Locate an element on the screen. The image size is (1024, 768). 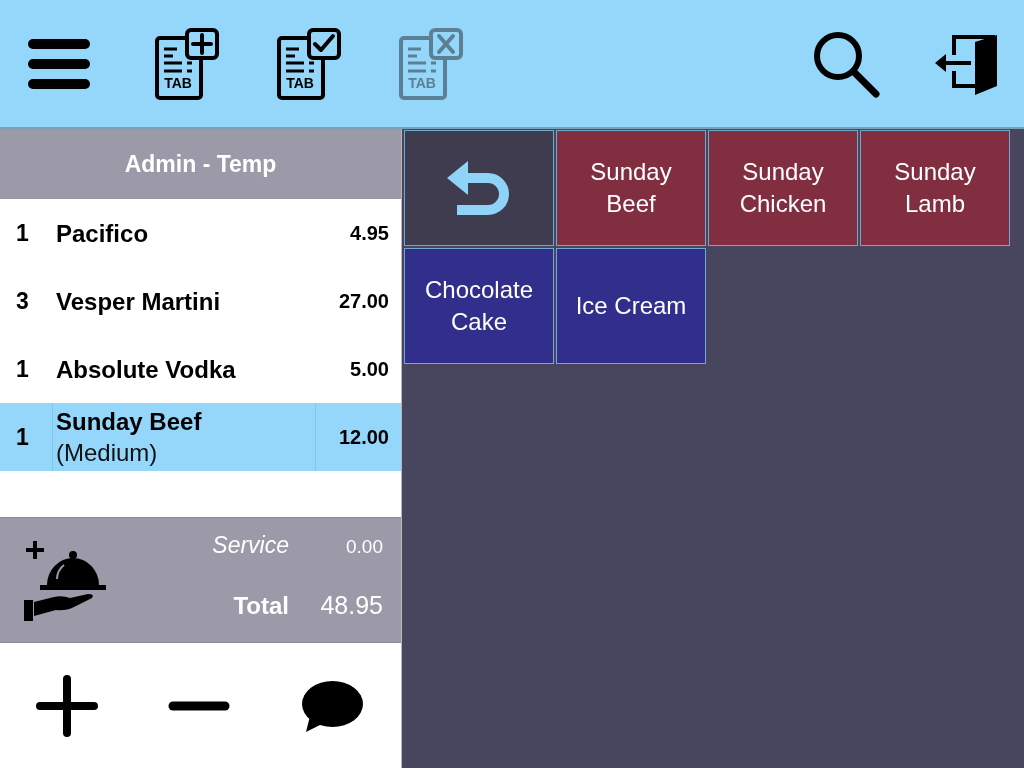
item-price: 4.95 is located at coordinates (369, 233).